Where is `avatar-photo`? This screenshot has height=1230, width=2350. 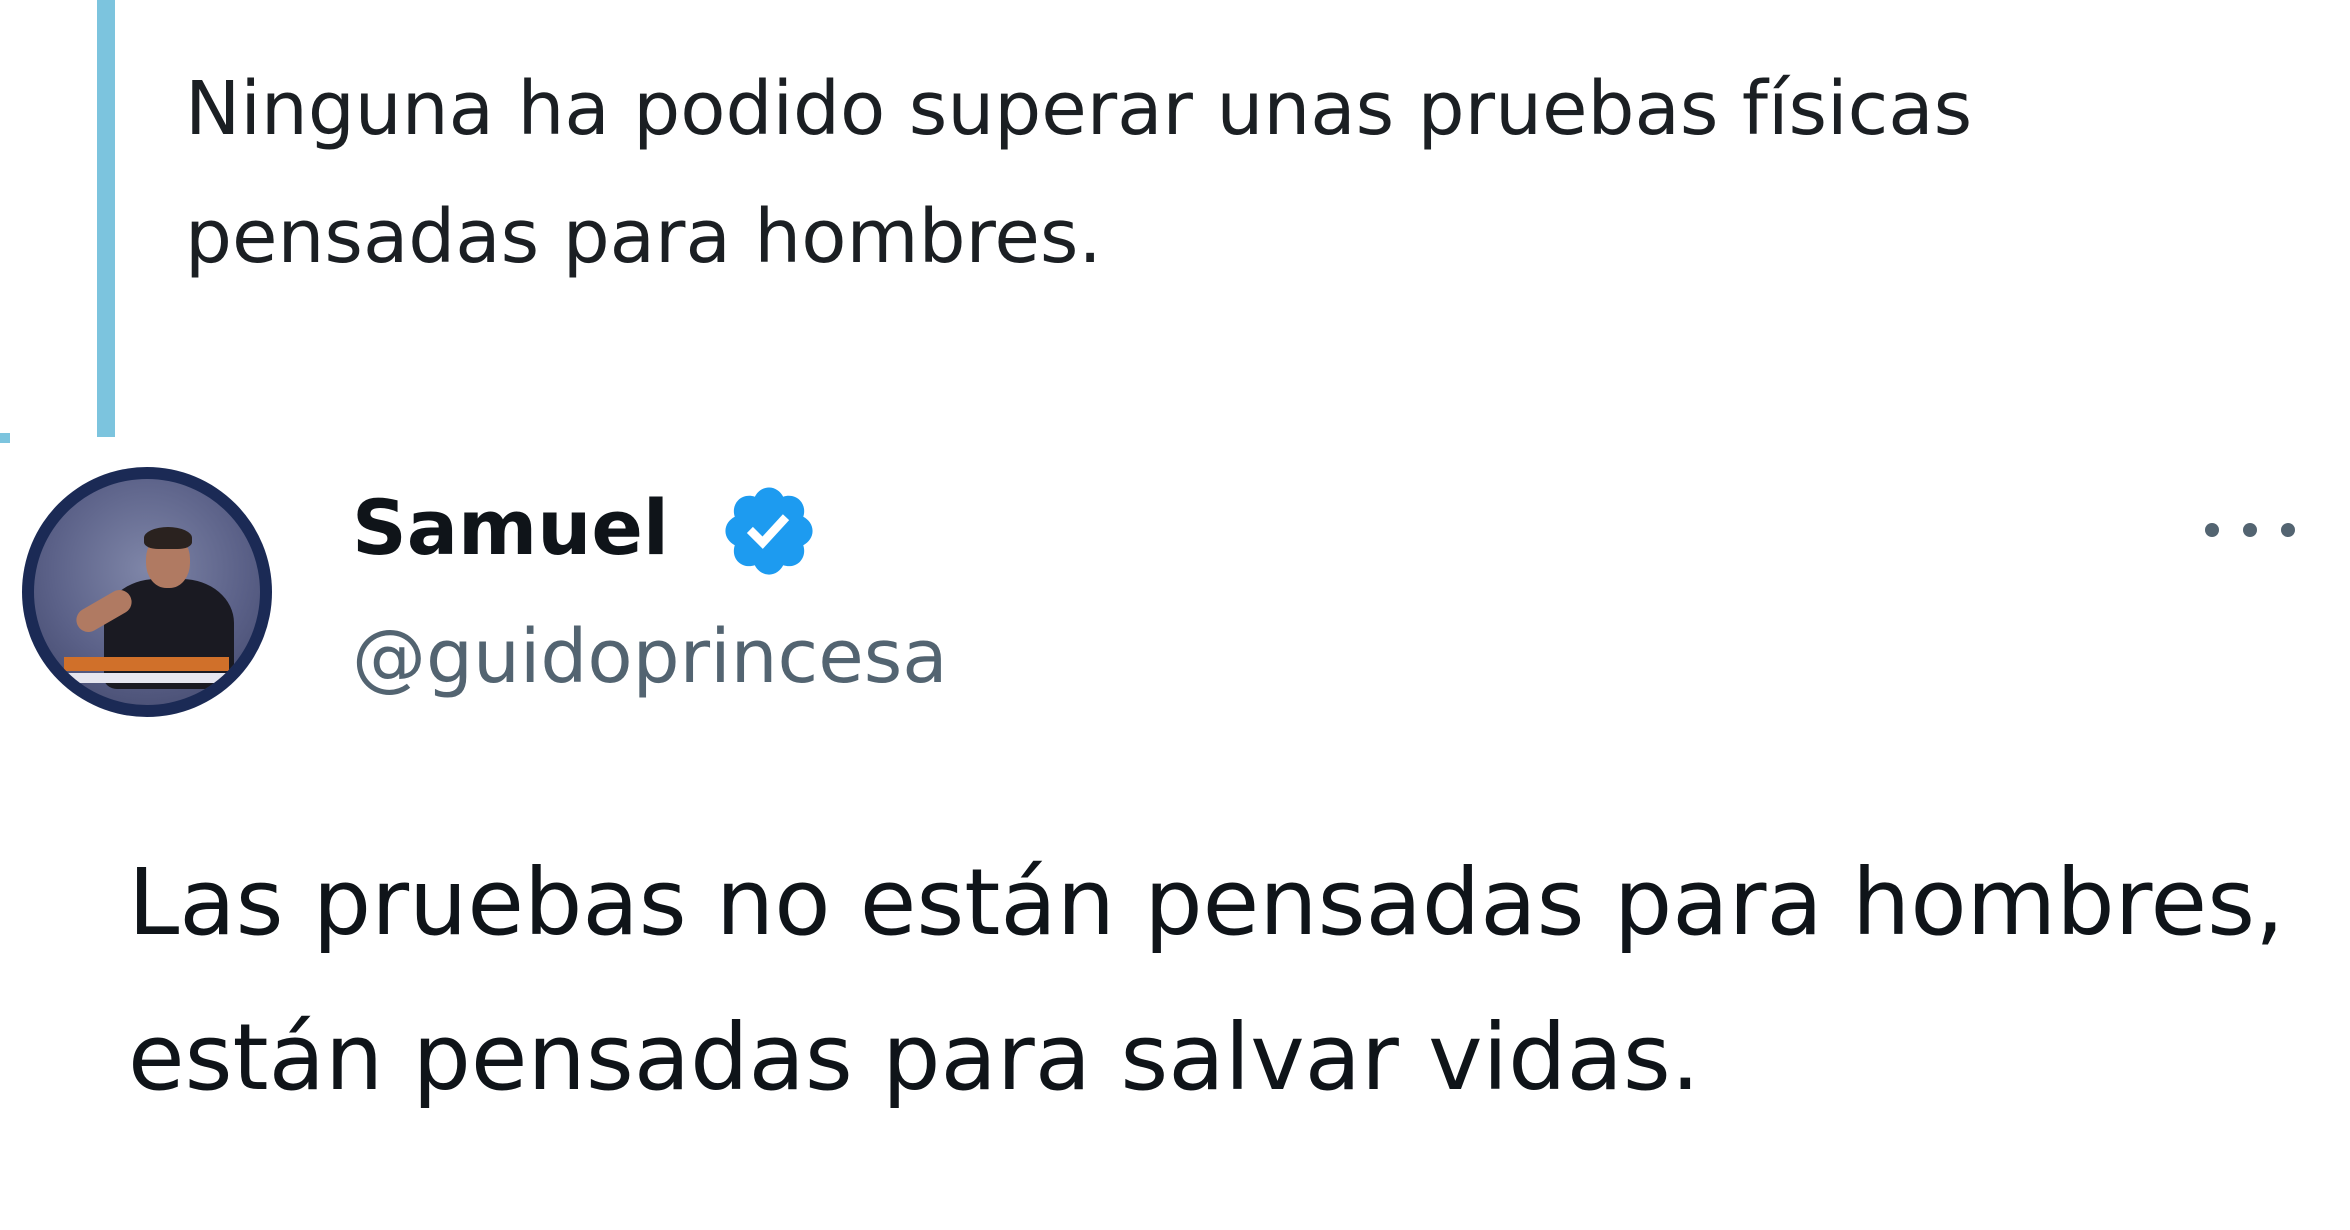
avatar-photo is located at coordinates (147, 592).